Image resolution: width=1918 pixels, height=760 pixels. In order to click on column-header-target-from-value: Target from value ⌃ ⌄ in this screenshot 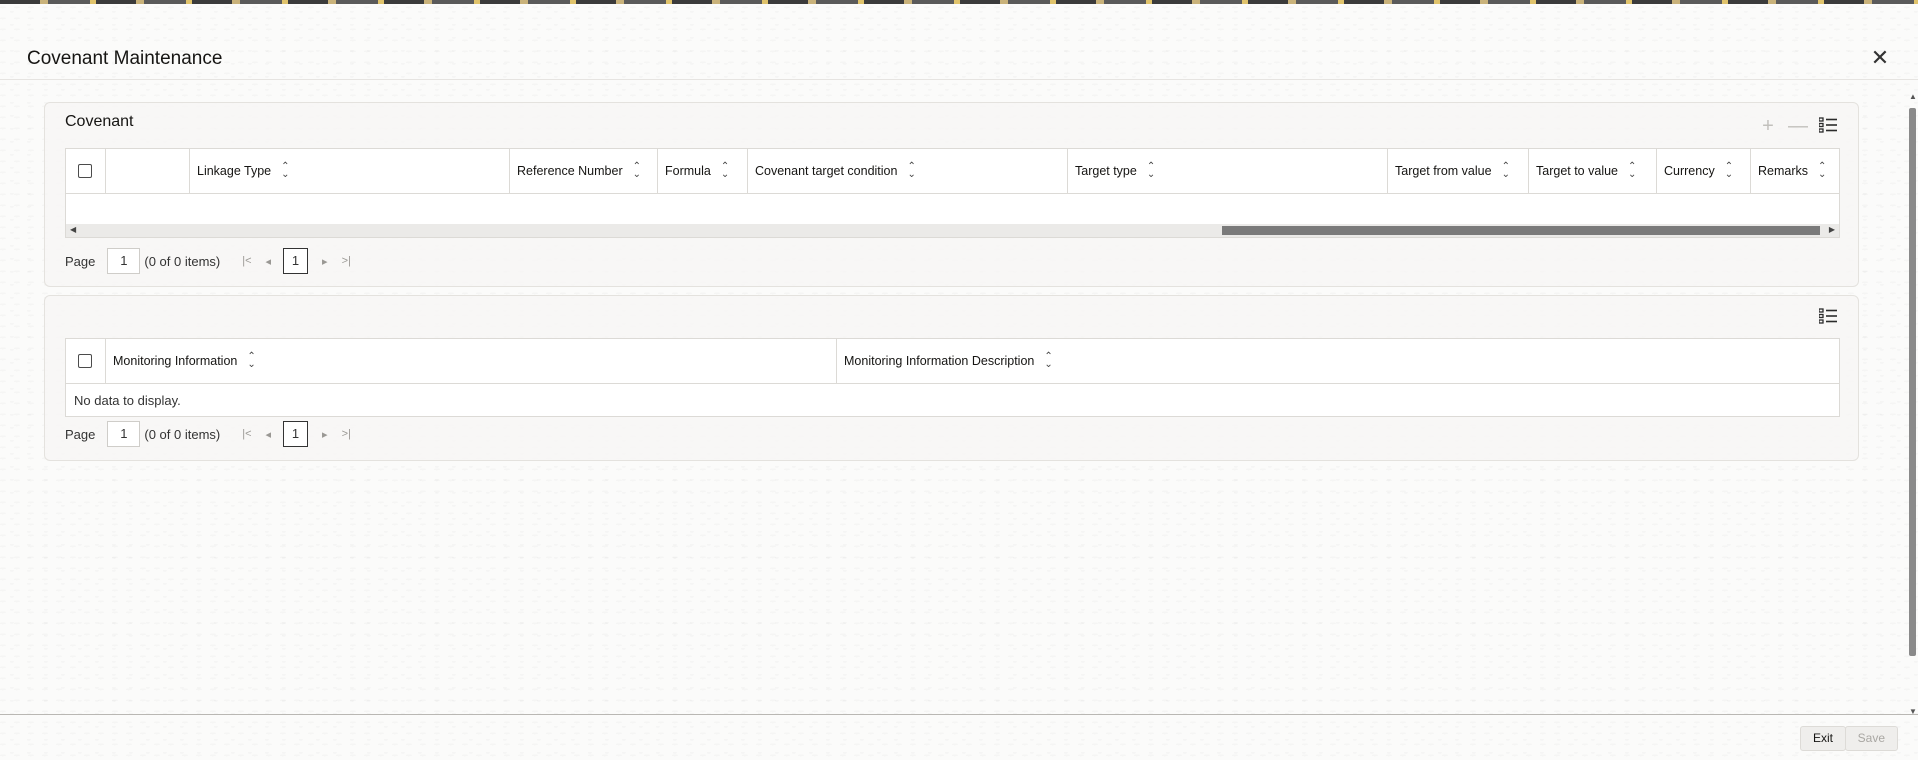, I will do `click(1458, 171)`.